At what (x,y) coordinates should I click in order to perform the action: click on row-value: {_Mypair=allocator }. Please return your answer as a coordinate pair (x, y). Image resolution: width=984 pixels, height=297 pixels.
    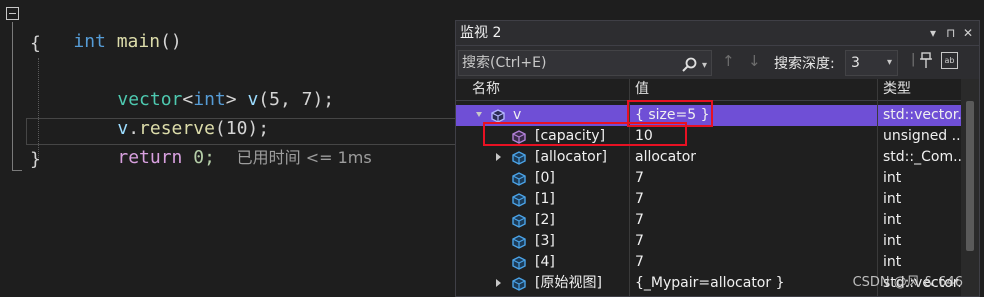
    Looking at the image, I should click on (753, 283).